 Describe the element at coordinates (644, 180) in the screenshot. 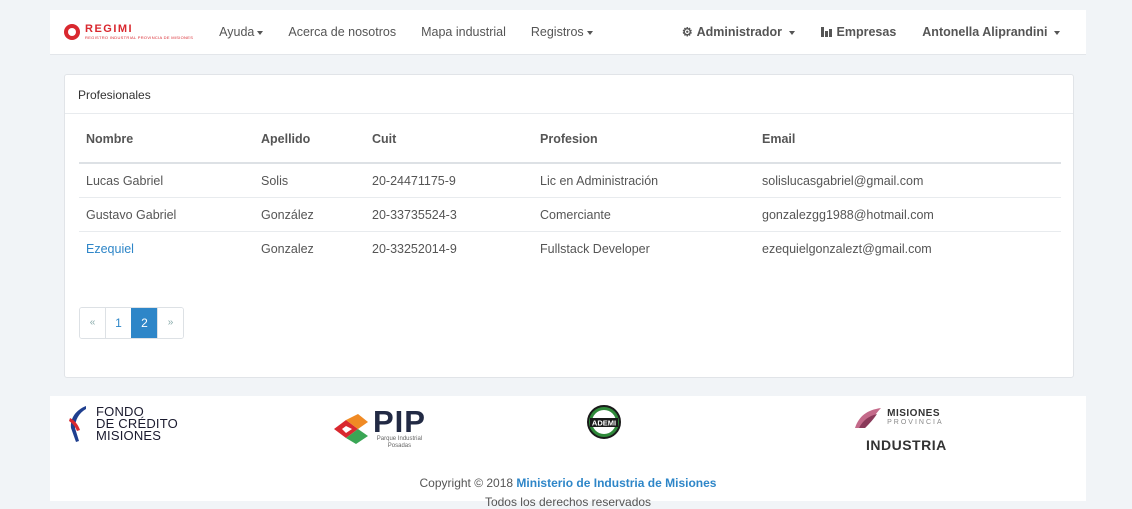

I see `cell-profesion: Lic en Administración` at that location.